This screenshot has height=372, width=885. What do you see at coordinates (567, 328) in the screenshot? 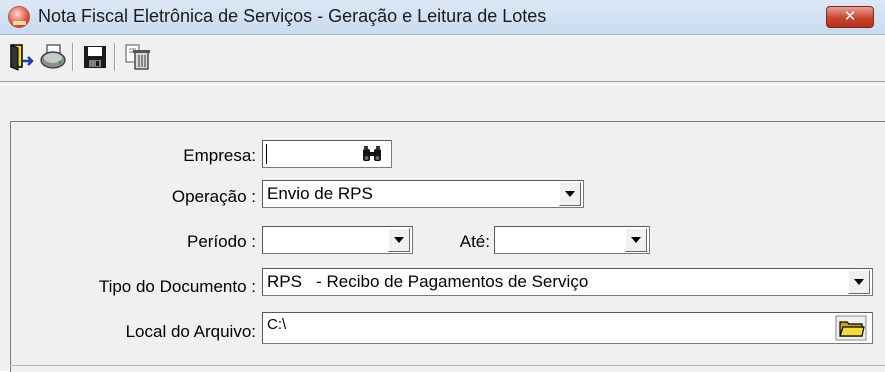
I see `local-arquivo-field: C:\` at bounding box center [567, 328].